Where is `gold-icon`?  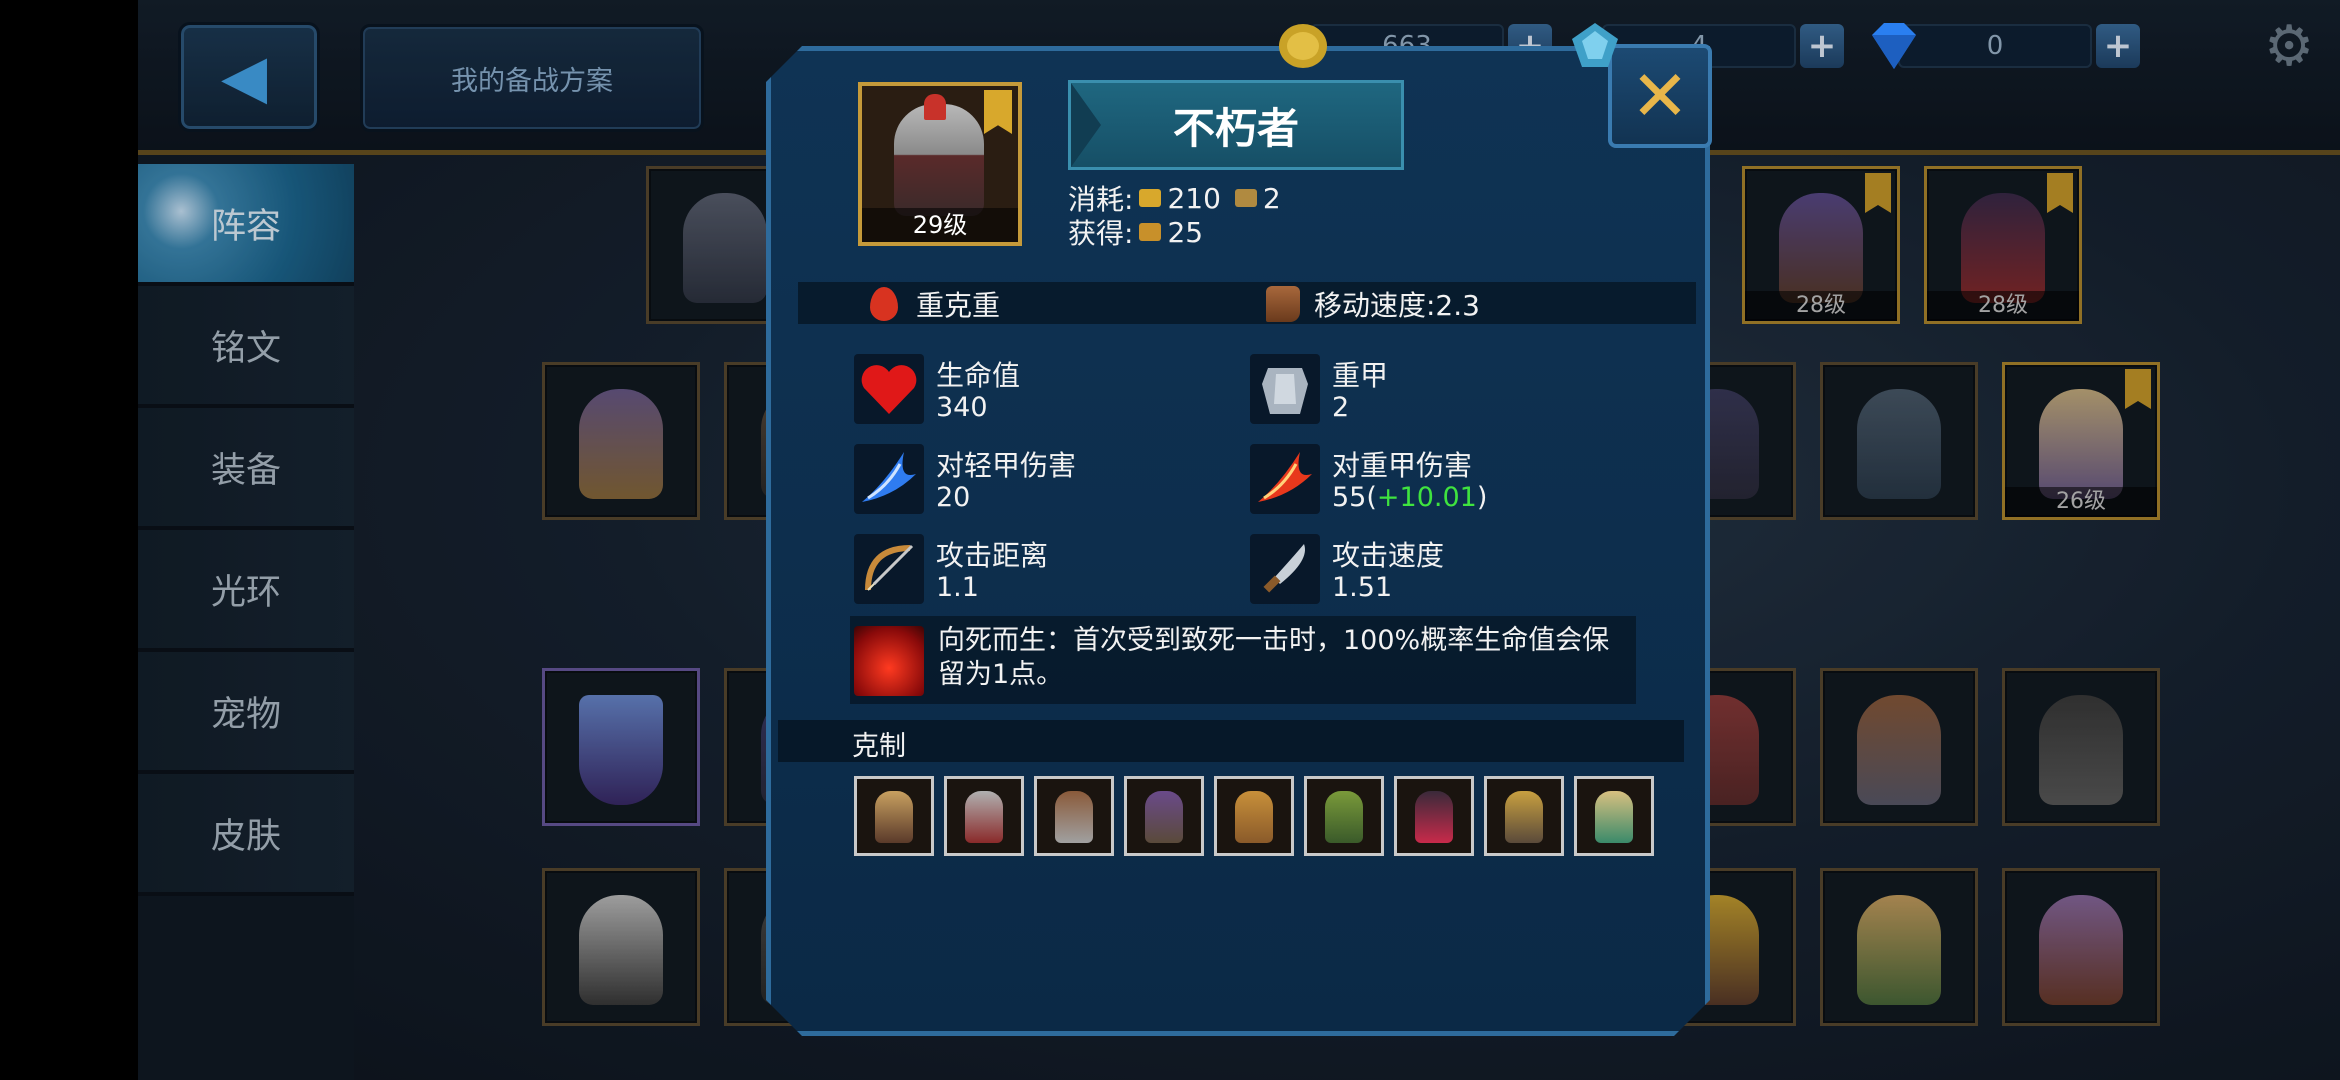
gold-icon is located at coordinates (1150, 198).